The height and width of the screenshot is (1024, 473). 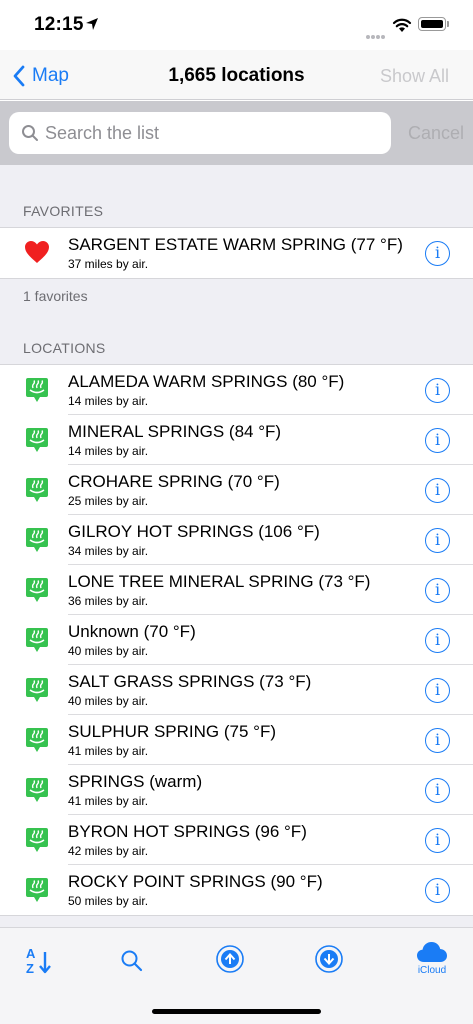 I want to click on upload-icon, so click(x=230, y=959).